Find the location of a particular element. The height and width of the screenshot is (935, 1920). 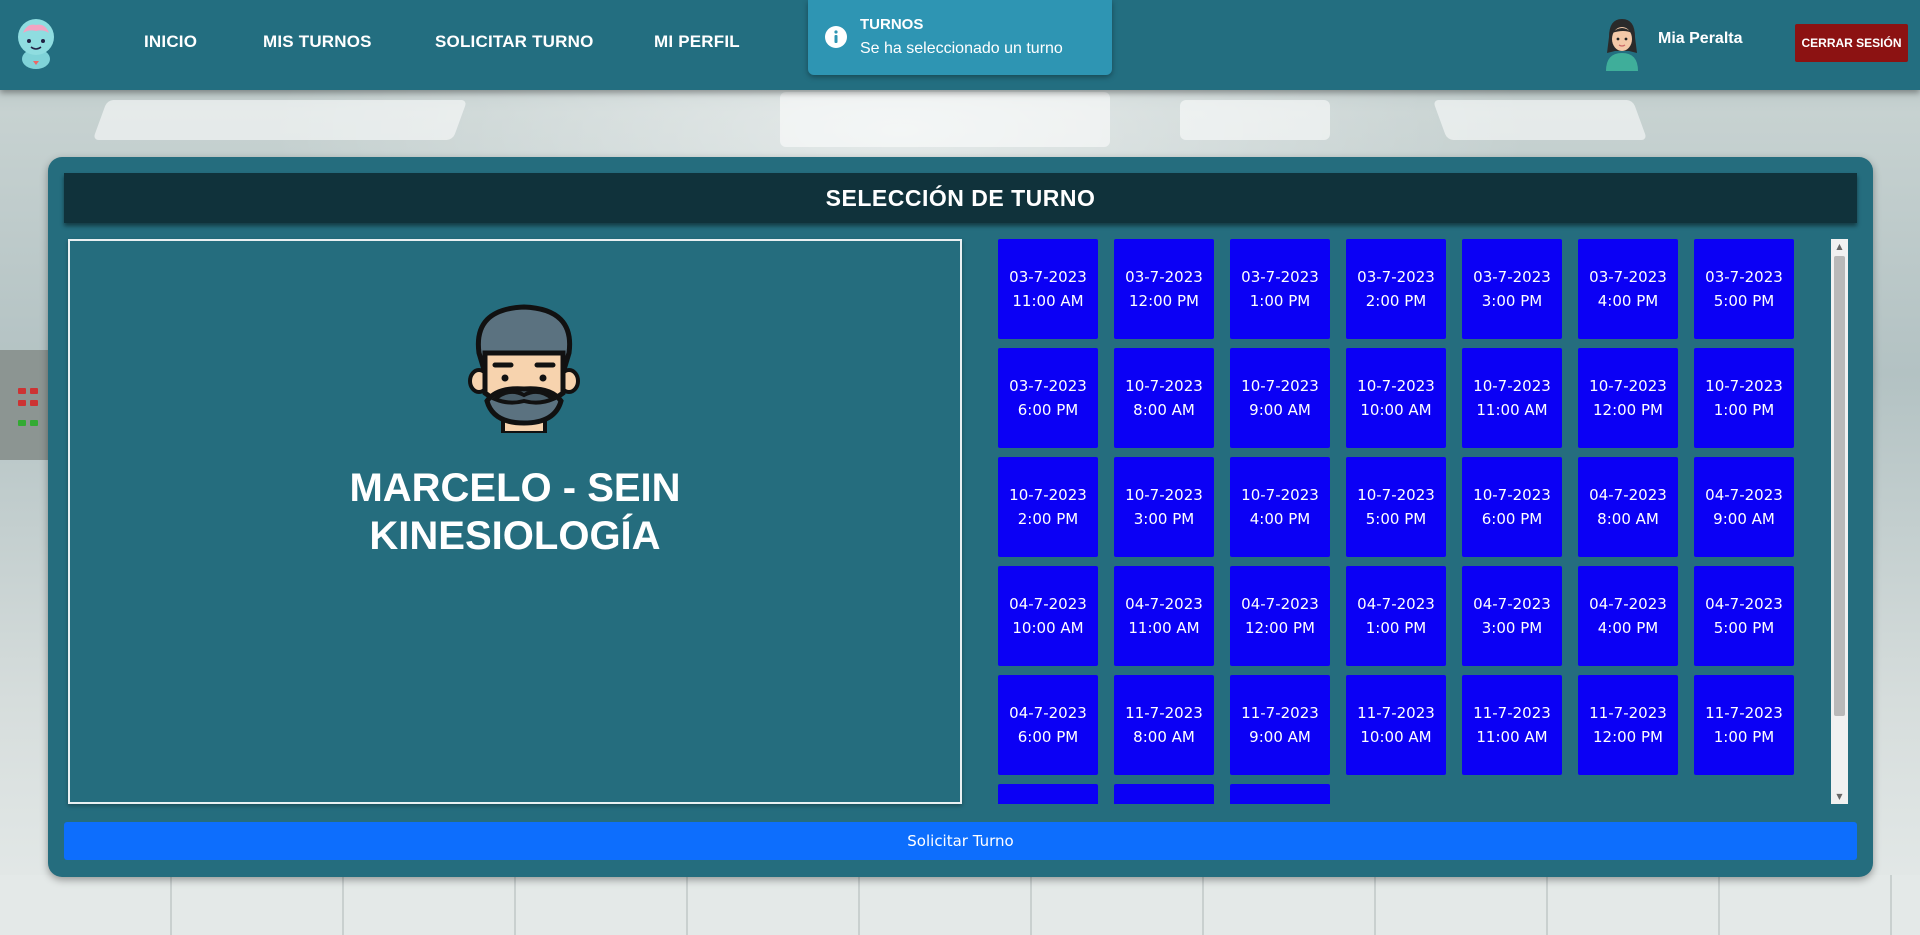

nav-item-solicitar-turno: SOLICITAR TURNO is located at coordinates (514, 42).